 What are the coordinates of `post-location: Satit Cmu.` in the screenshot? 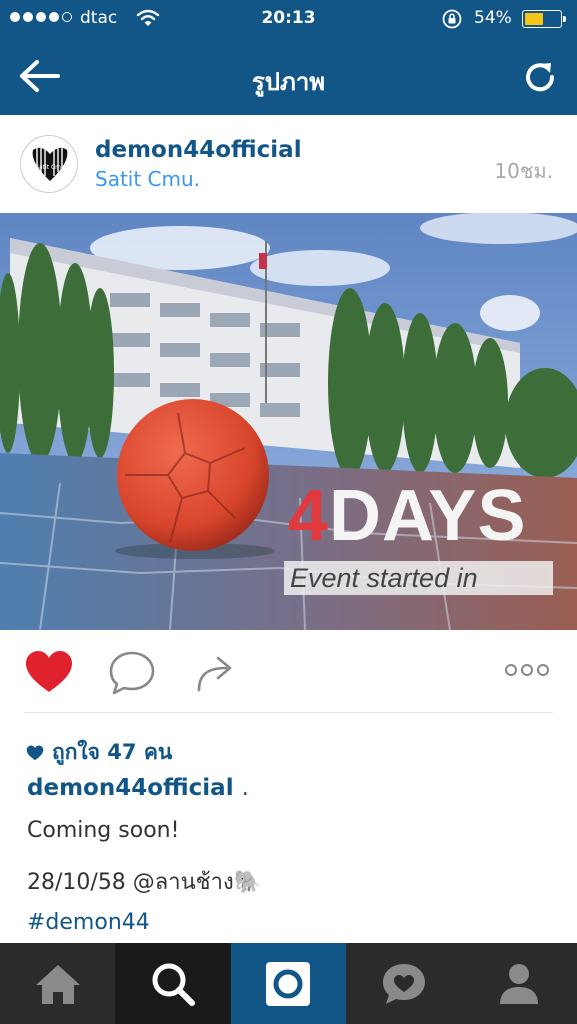 It's located at (147, 179).